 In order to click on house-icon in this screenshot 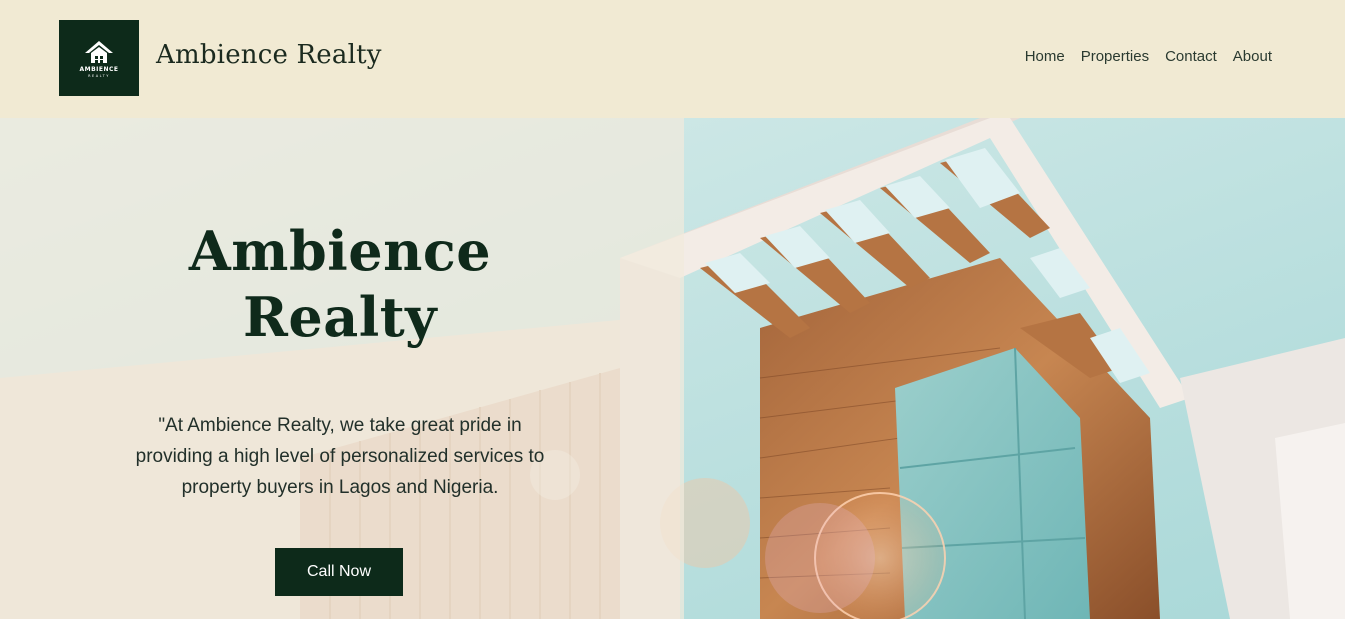, I will do `click(99, 51)`.